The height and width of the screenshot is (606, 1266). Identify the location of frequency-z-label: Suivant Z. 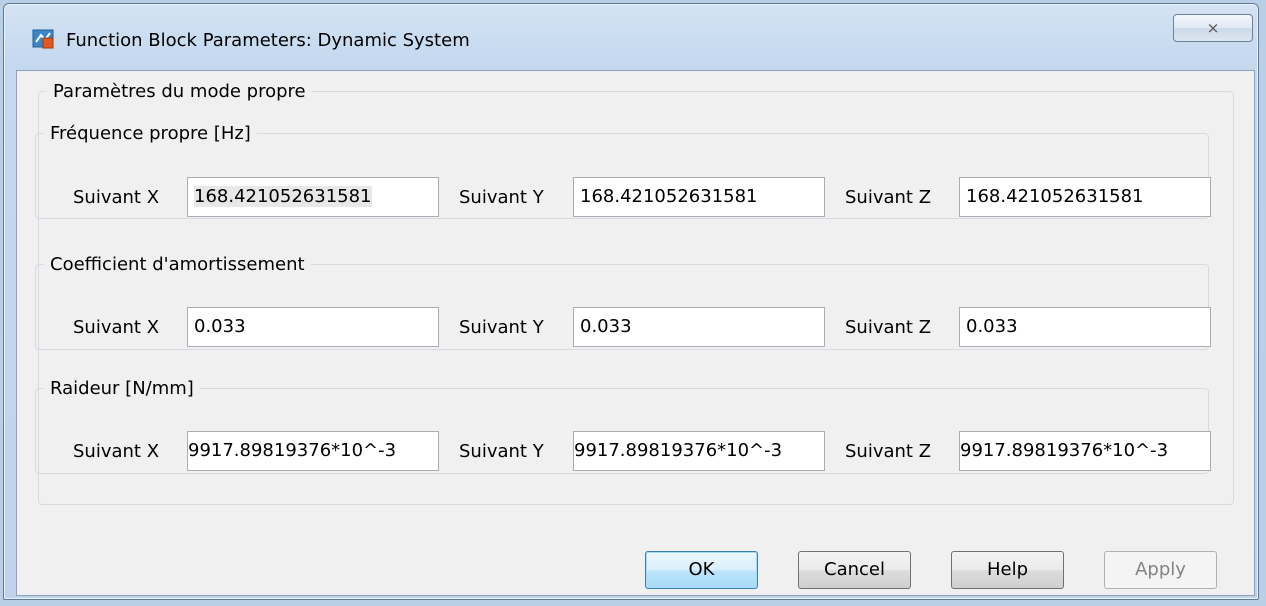
(888, 197).